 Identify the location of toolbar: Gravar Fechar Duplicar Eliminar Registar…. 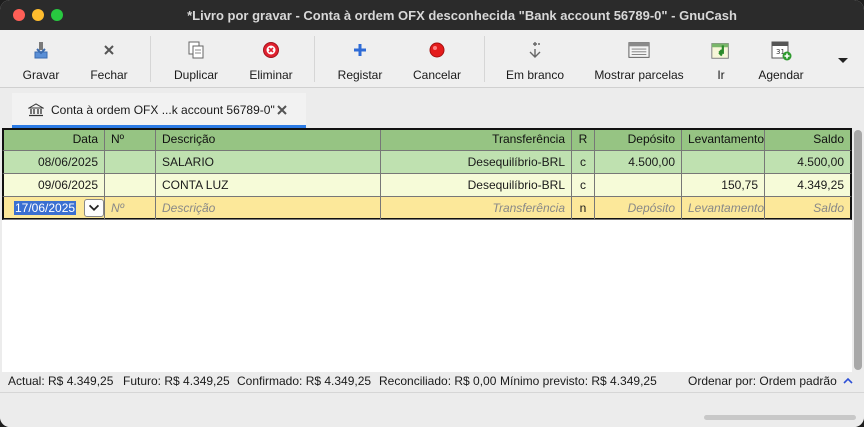
(432, 59).